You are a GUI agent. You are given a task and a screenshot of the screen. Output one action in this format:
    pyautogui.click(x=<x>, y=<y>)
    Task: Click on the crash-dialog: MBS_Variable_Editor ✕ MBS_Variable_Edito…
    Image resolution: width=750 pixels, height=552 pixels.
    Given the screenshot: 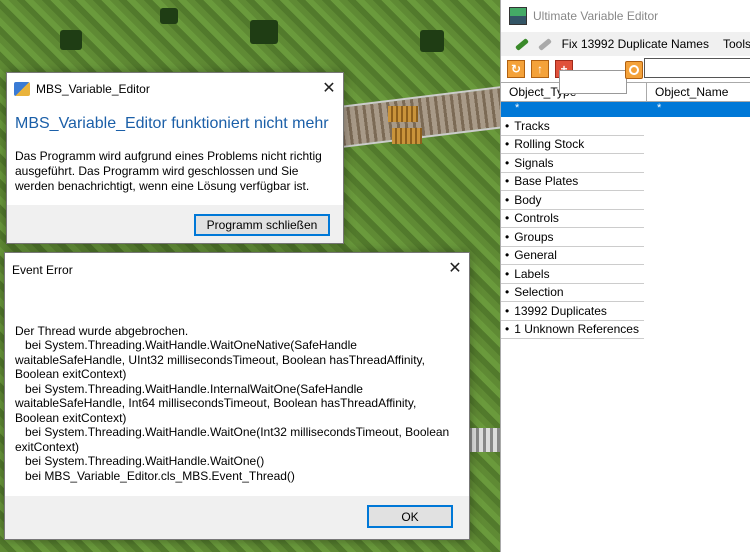 What is the action you would take?
    pyautogui.click(x=175, y=158)
    